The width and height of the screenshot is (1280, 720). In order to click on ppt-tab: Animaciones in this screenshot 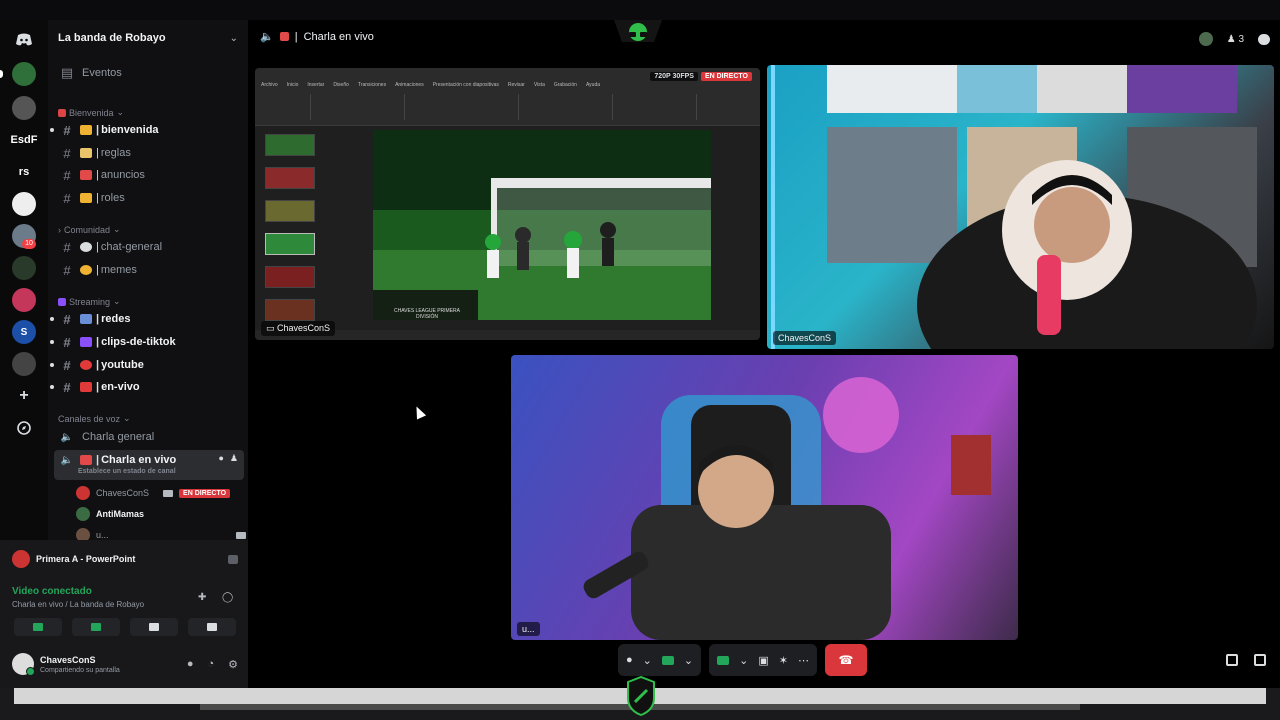, I will do `click(409, 85)`.